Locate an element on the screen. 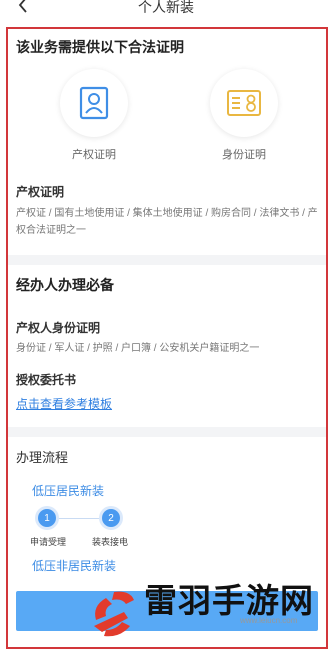 Image resolution: width=332 pixels, height=656 pixels. watermark-title: 雷羽手游网 is located at coordinates (229, 600).